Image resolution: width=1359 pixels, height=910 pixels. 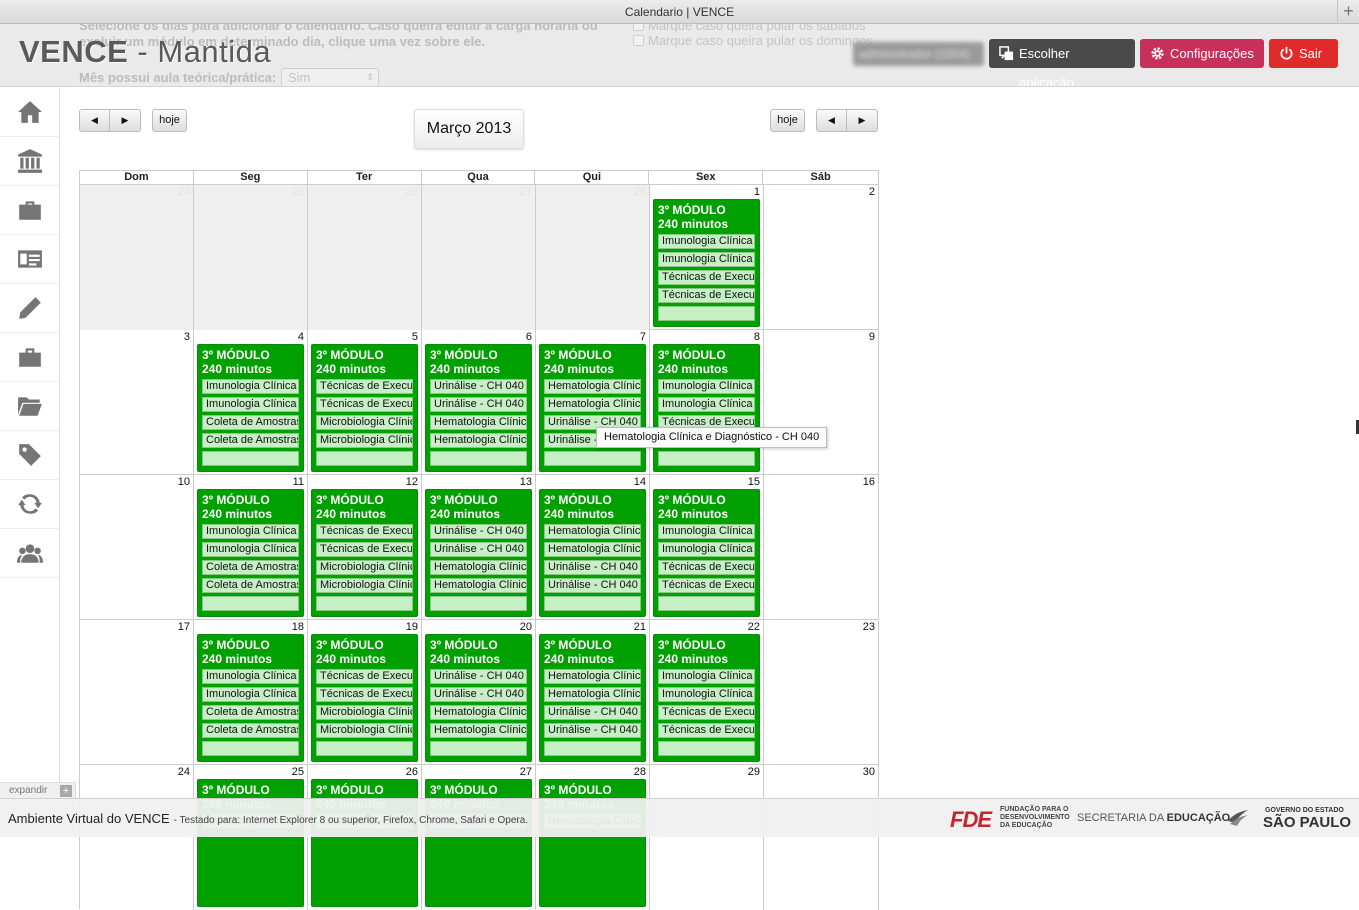 What do you see at coordinates (30, 161) in the screenshot?
I see `sidebar-item-institution` at bounding box center [30, 161].